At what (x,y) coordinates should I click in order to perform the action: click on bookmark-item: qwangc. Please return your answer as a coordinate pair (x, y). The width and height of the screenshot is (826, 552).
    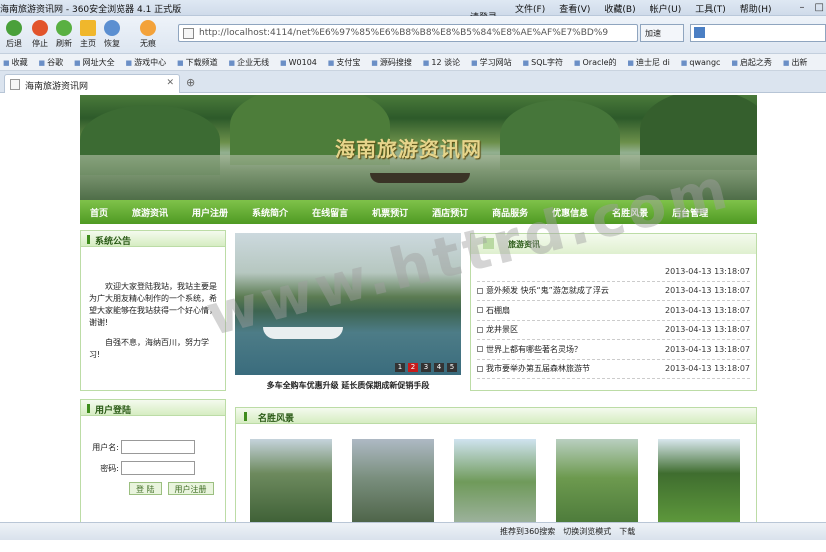
    Looking at the image, I should click on (700, 62).